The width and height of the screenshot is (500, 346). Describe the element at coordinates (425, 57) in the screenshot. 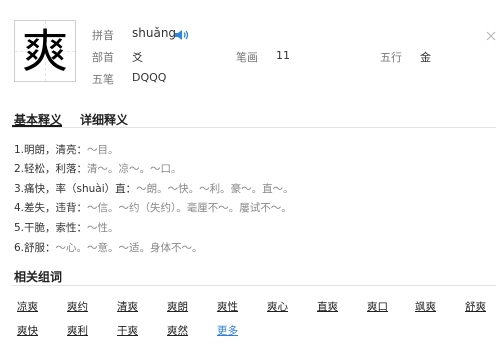

I see `wuxing-value: 金` at that location.